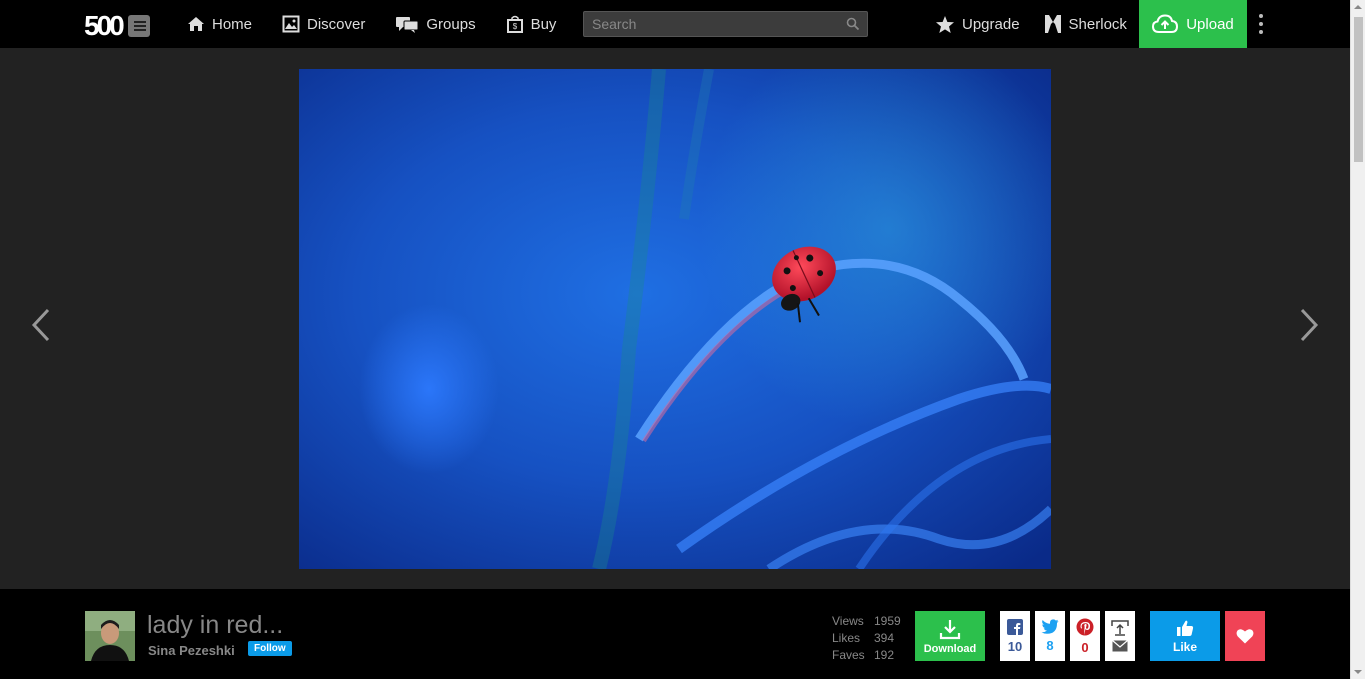 The image size is (1365, 679). Describe the element at coordinates (104, 25) in the screenshot. I see `logo-text: 500` at that location.